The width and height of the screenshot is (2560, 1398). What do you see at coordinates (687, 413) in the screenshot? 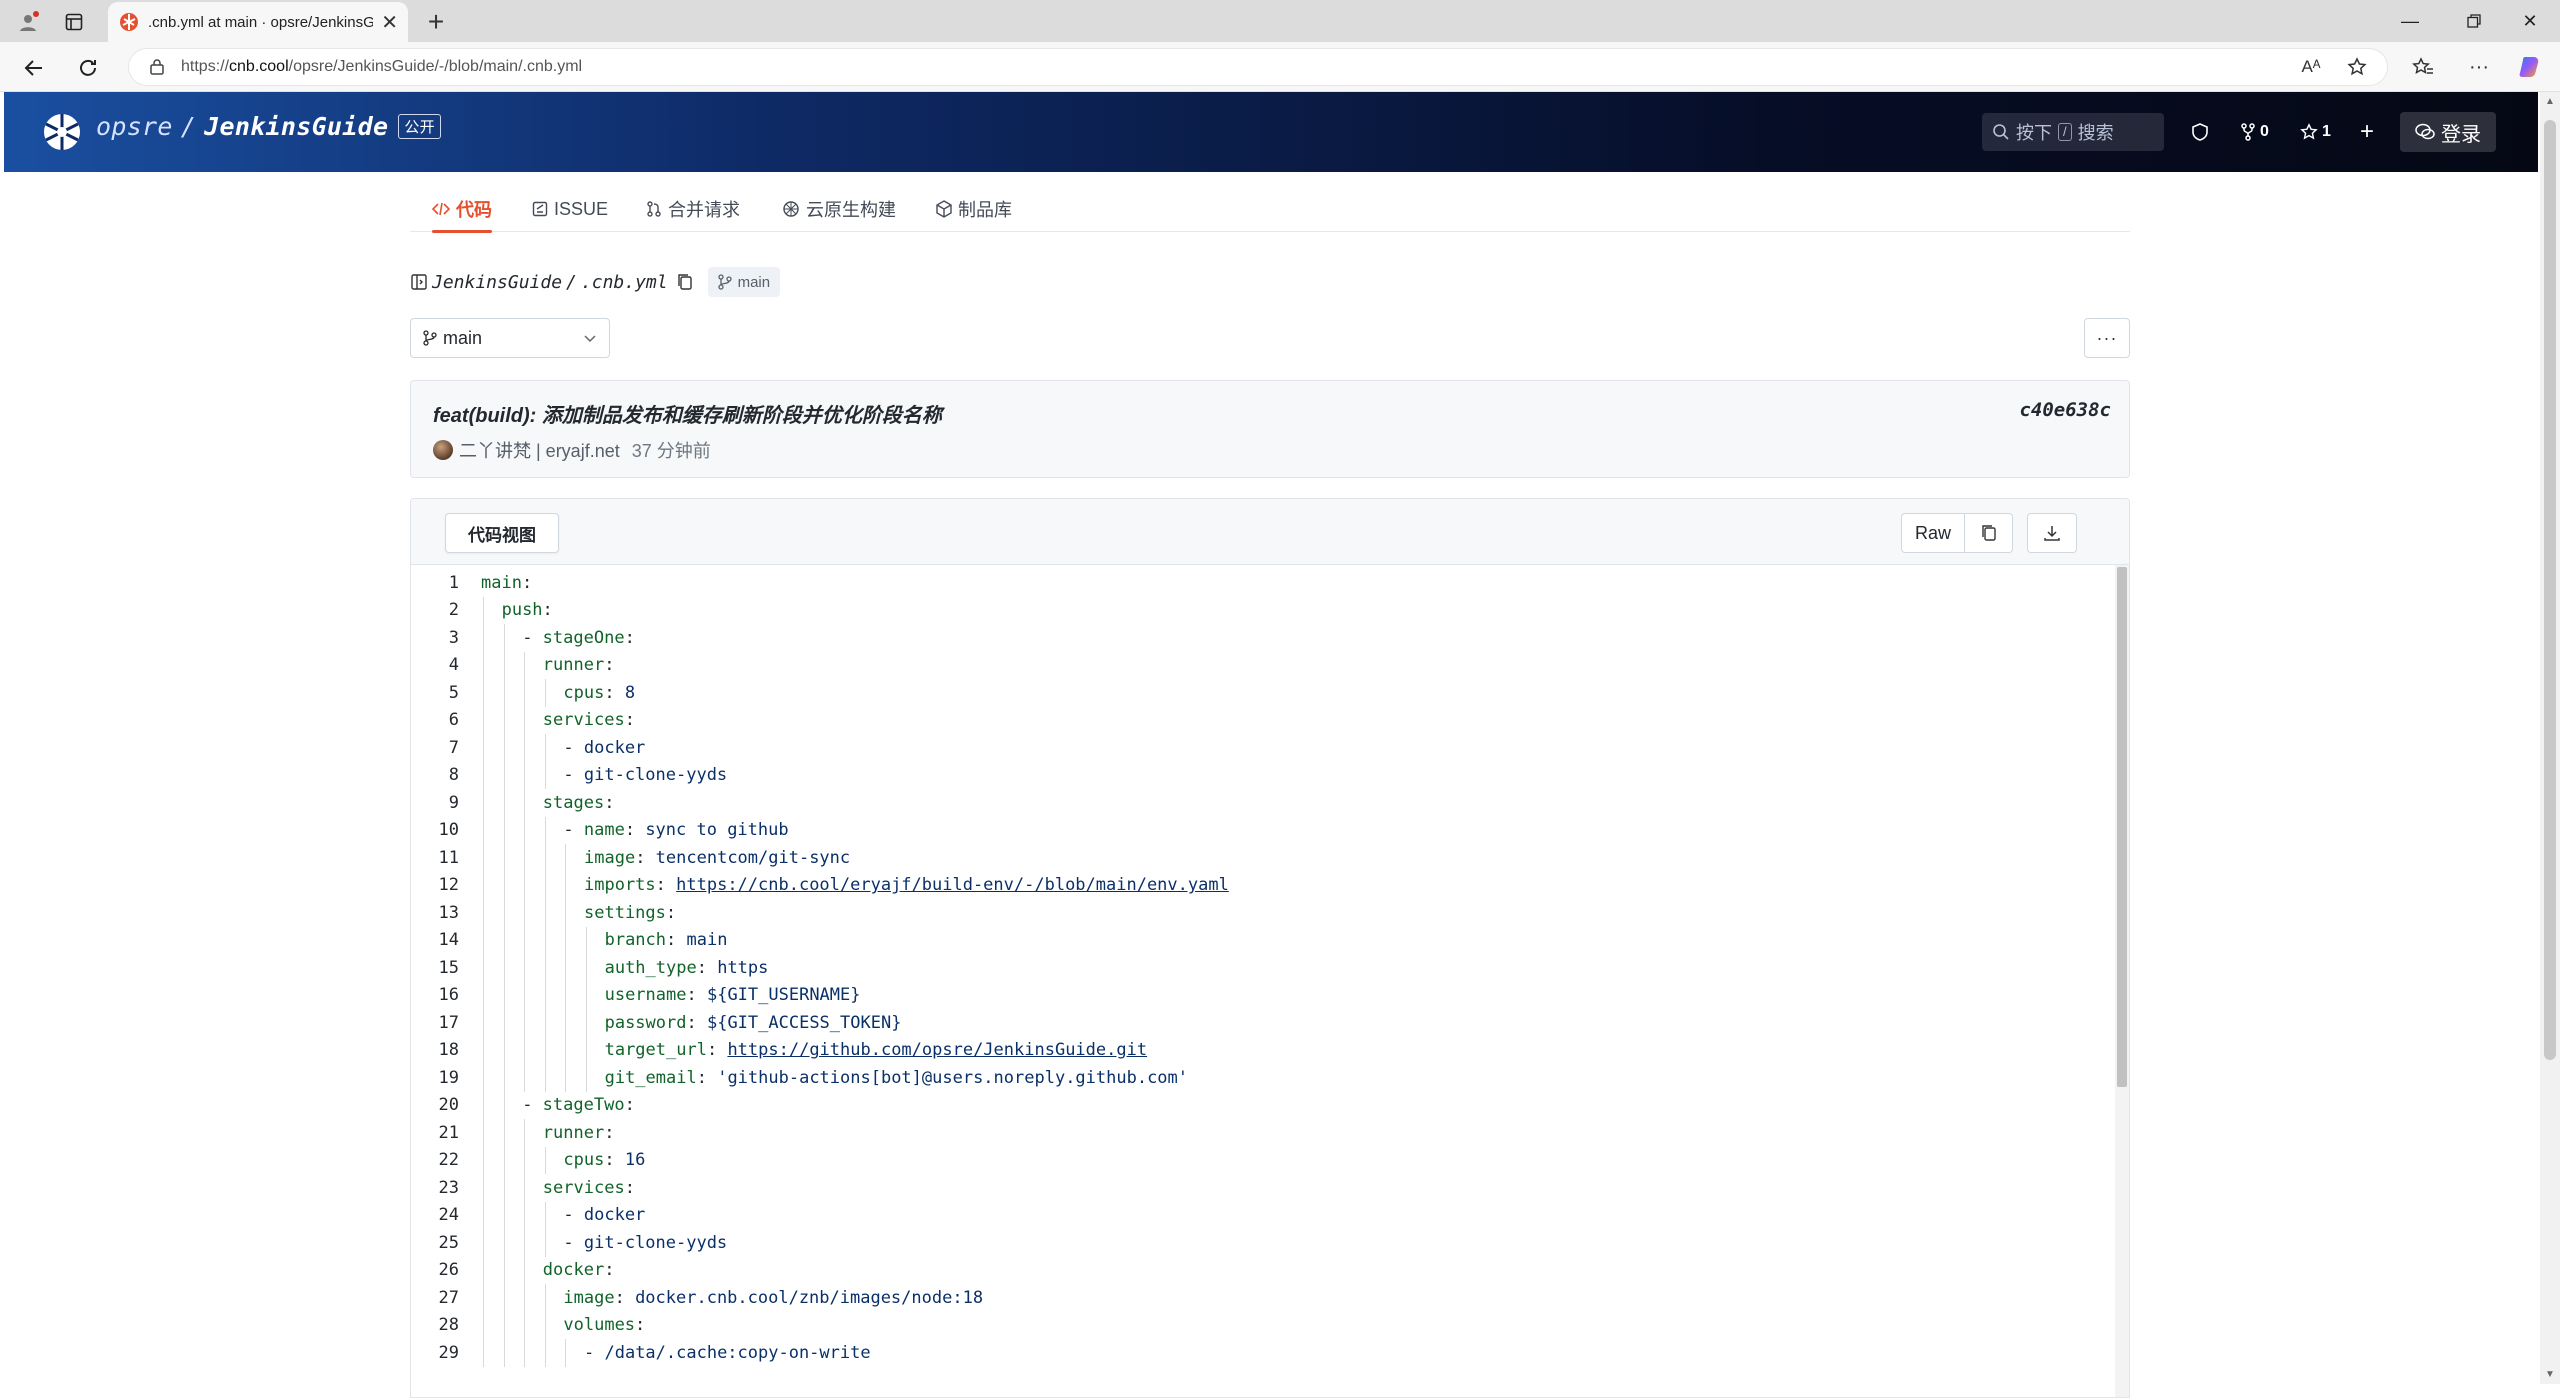
I see `commit-message-link: feat(build): 添加制品发布和缓存刷新阶段并优化阶段名称` at bounding box center [687, 413].